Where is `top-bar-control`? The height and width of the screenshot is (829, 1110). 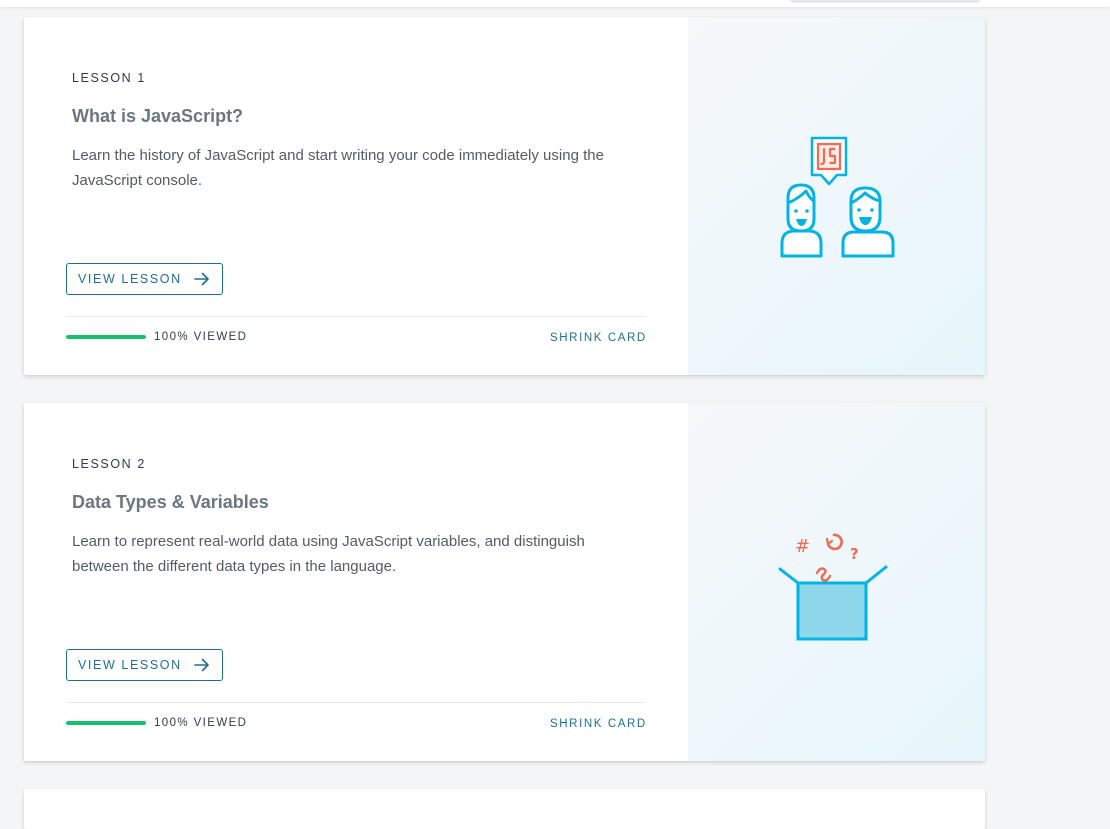
top-bar-control is located at coordinates (885, 1).